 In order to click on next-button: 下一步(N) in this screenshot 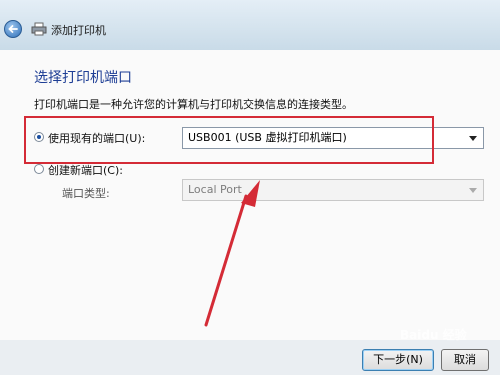, I will do `click(398, 360)`.